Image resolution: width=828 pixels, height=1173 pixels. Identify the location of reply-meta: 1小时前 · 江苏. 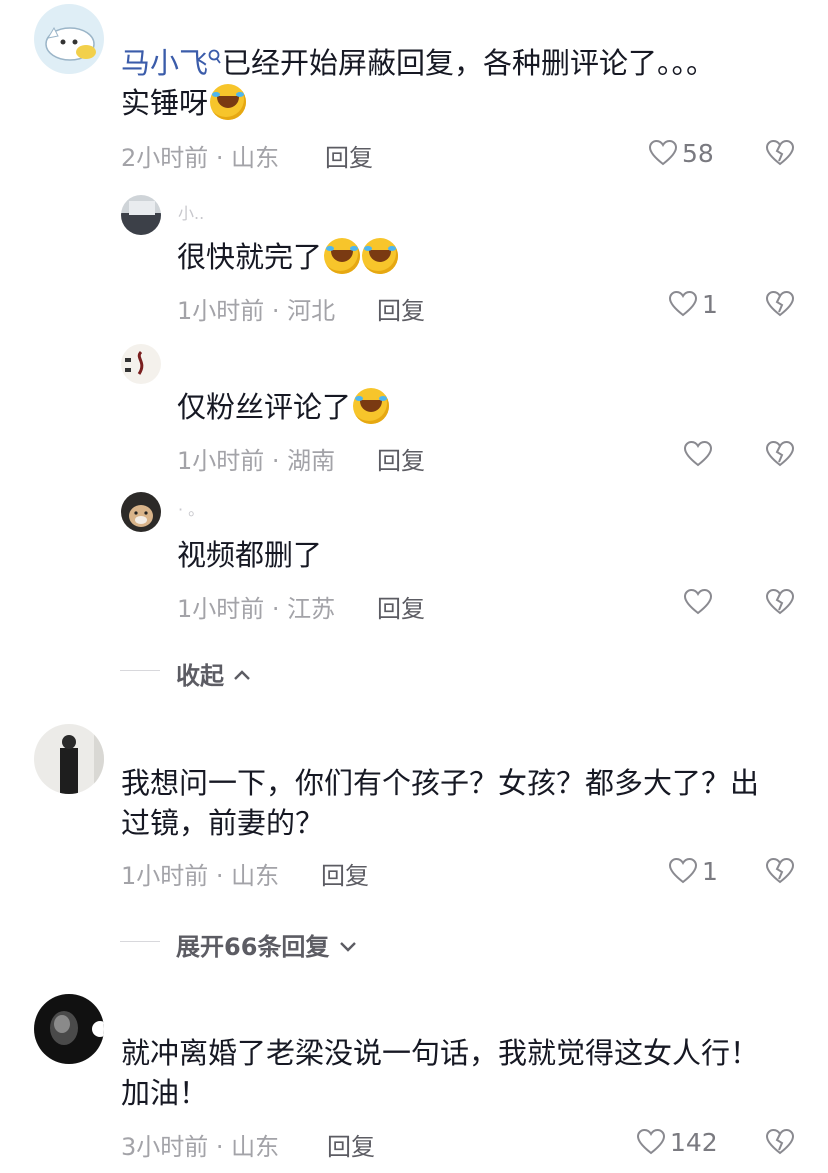
(256, 609).